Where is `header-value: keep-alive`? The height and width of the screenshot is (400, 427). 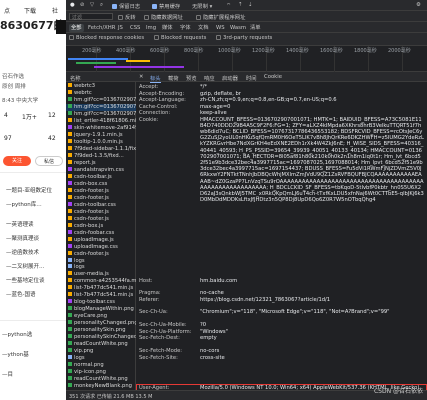 header-value: keep-alive is located at coordinates (312, 113).